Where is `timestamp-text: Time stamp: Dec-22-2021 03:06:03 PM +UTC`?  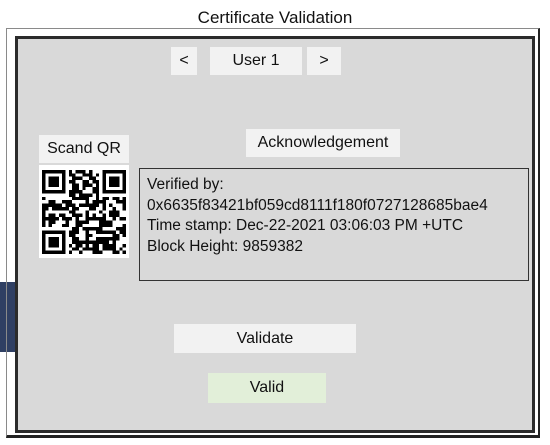 timestamp-text: Time stamp: Dec-22-2021 03:06:03 PM +UTC is located at coordinates (305, 225).